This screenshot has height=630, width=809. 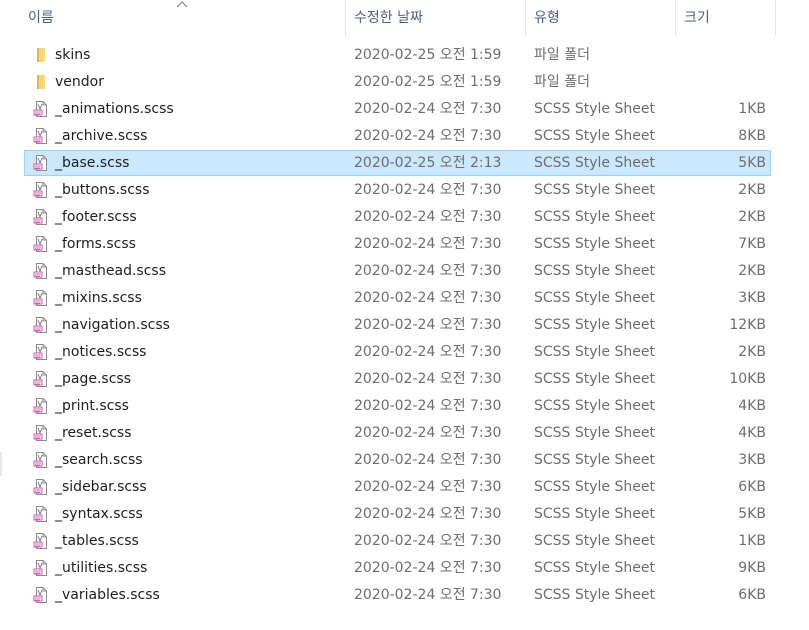 What do you see at coordinates (752, 163) in the screenshot?
I see `file-size: 5KB` at bounding box center [752, 163].